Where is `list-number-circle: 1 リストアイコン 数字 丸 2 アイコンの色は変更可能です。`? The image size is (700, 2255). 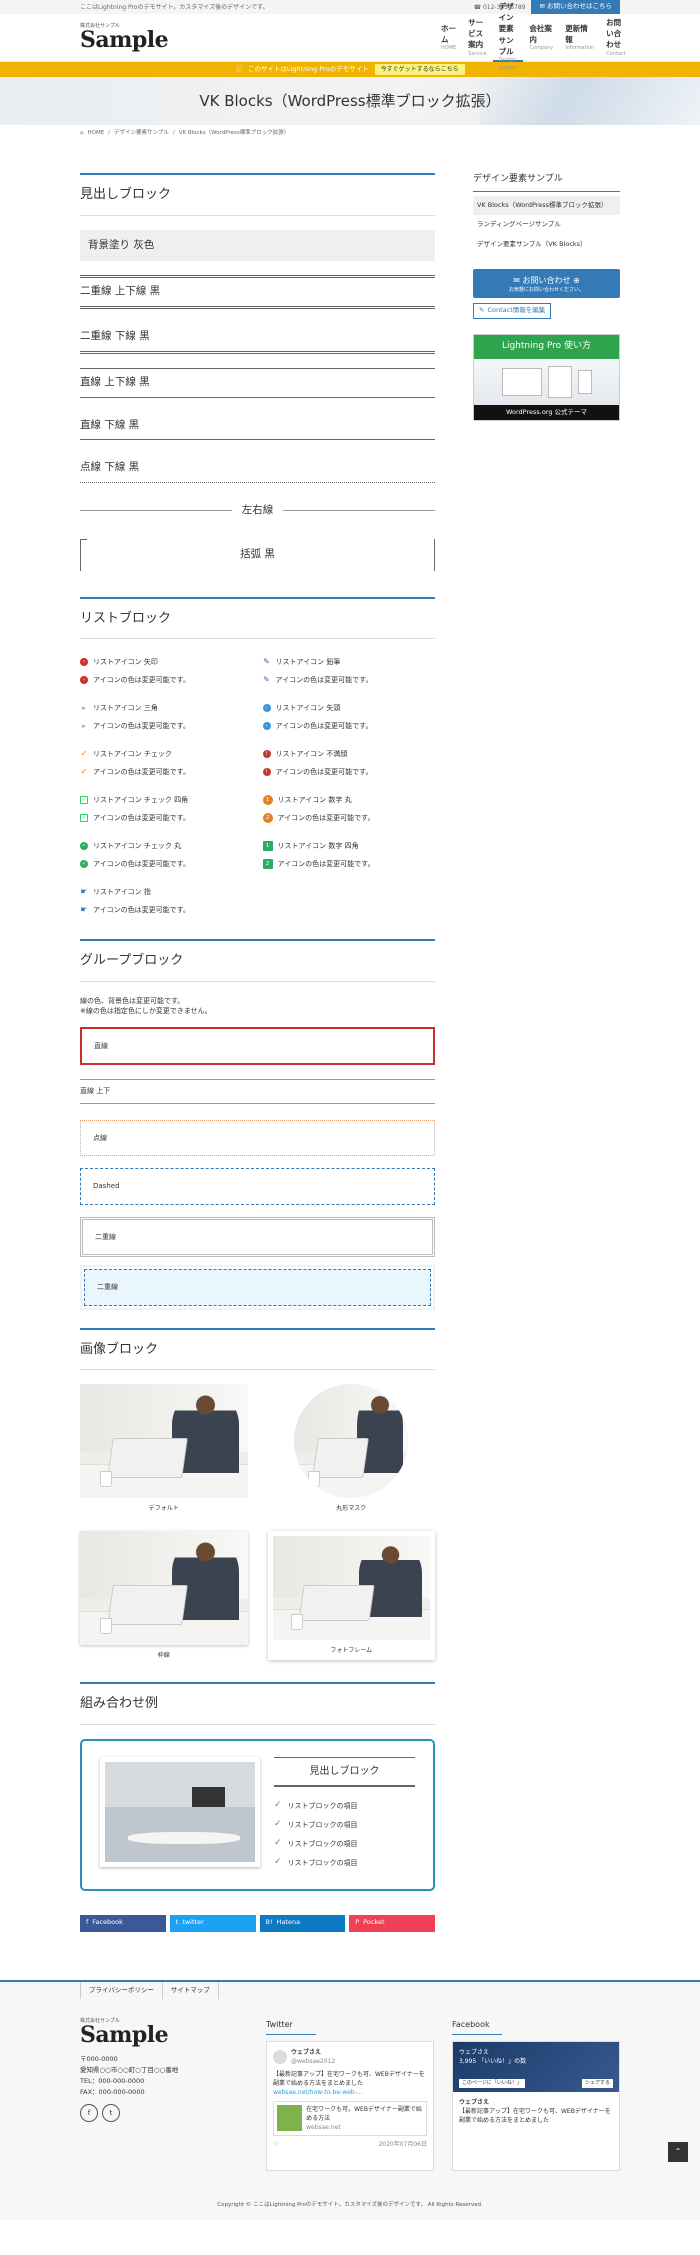 list-number-circle: 1 リストアイコン 数字 丸 2 アイコンの色は変更可能です。 is located at coordinates (349, 809).